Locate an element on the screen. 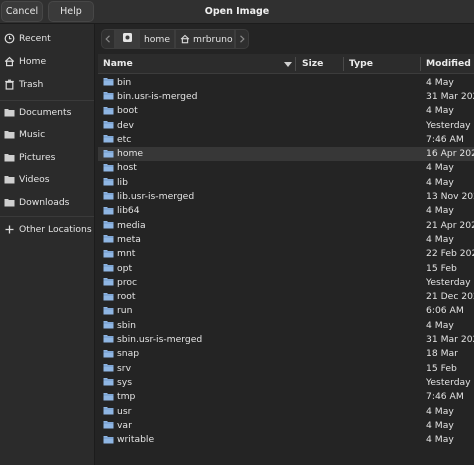 The image size is (474, 465). table-row: lib.usr-is-merged 13 Nov 2024 is located at coordinates (286, 196).